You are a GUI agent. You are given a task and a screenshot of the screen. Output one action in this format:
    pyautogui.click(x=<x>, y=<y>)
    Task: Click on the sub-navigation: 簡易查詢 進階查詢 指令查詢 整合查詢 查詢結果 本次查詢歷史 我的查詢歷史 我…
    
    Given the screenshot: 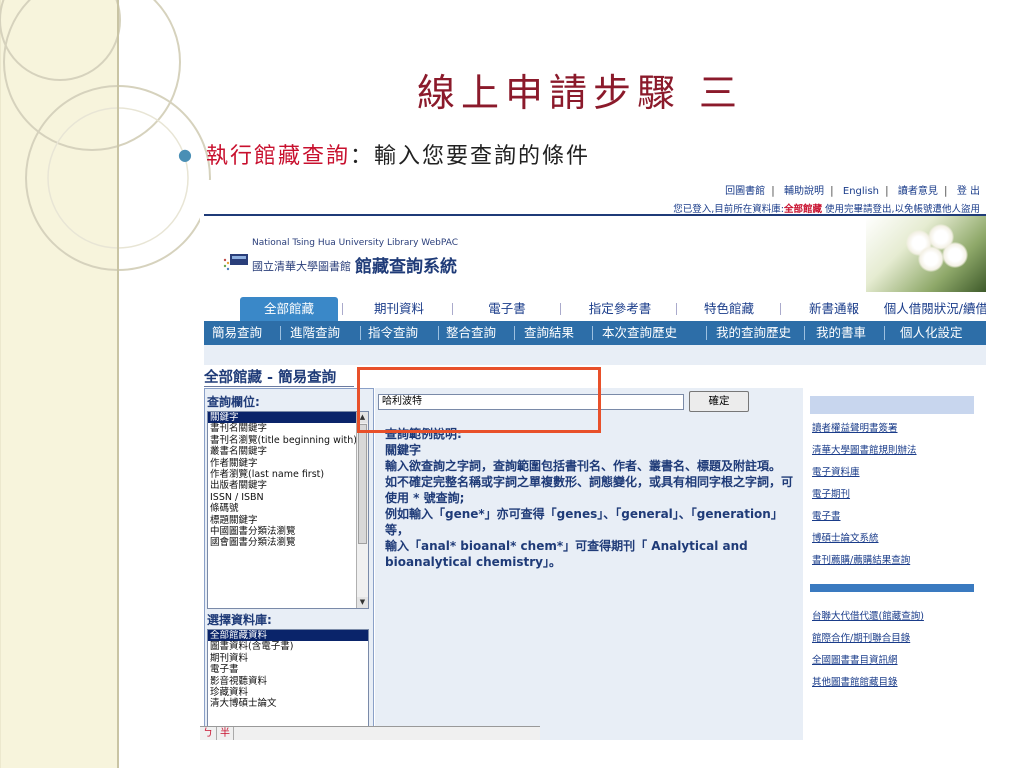 What is the action you would take?
    pyautogui.click(x=595, y=333)
    